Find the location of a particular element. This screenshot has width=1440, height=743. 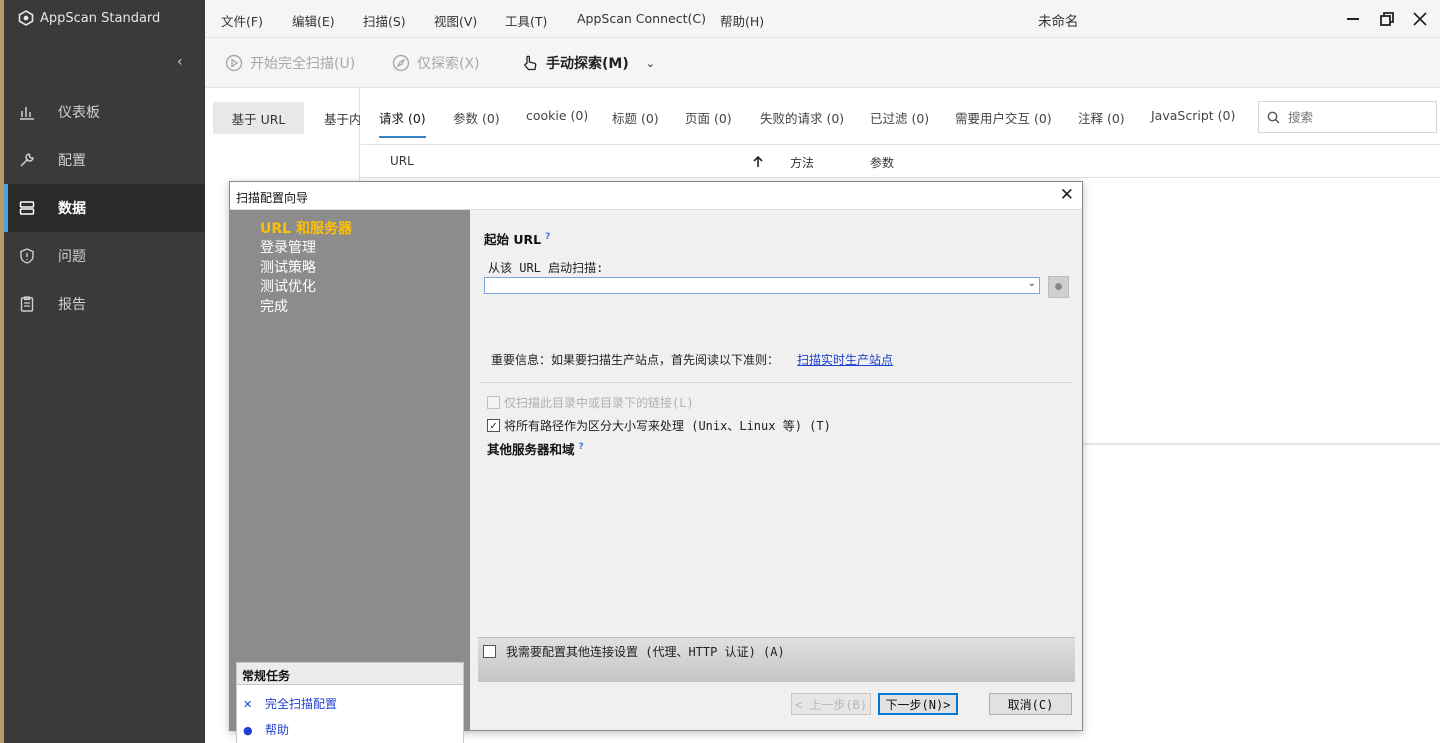

document-title: 未命名 is located at coordinates (1058, 22).